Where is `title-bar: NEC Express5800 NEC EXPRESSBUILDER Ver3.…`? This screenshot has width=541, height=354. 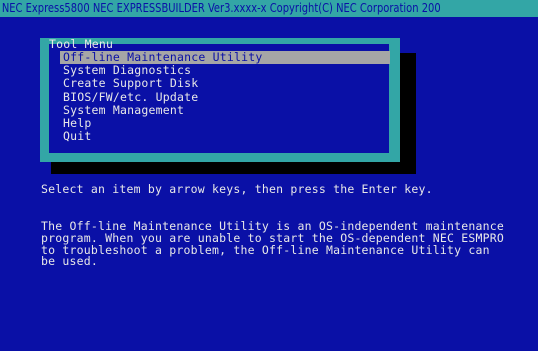
title-bar: NEC Express5800 NEC EXPRESSBUILDER Ver3.… is located at coordinates (269, 8).